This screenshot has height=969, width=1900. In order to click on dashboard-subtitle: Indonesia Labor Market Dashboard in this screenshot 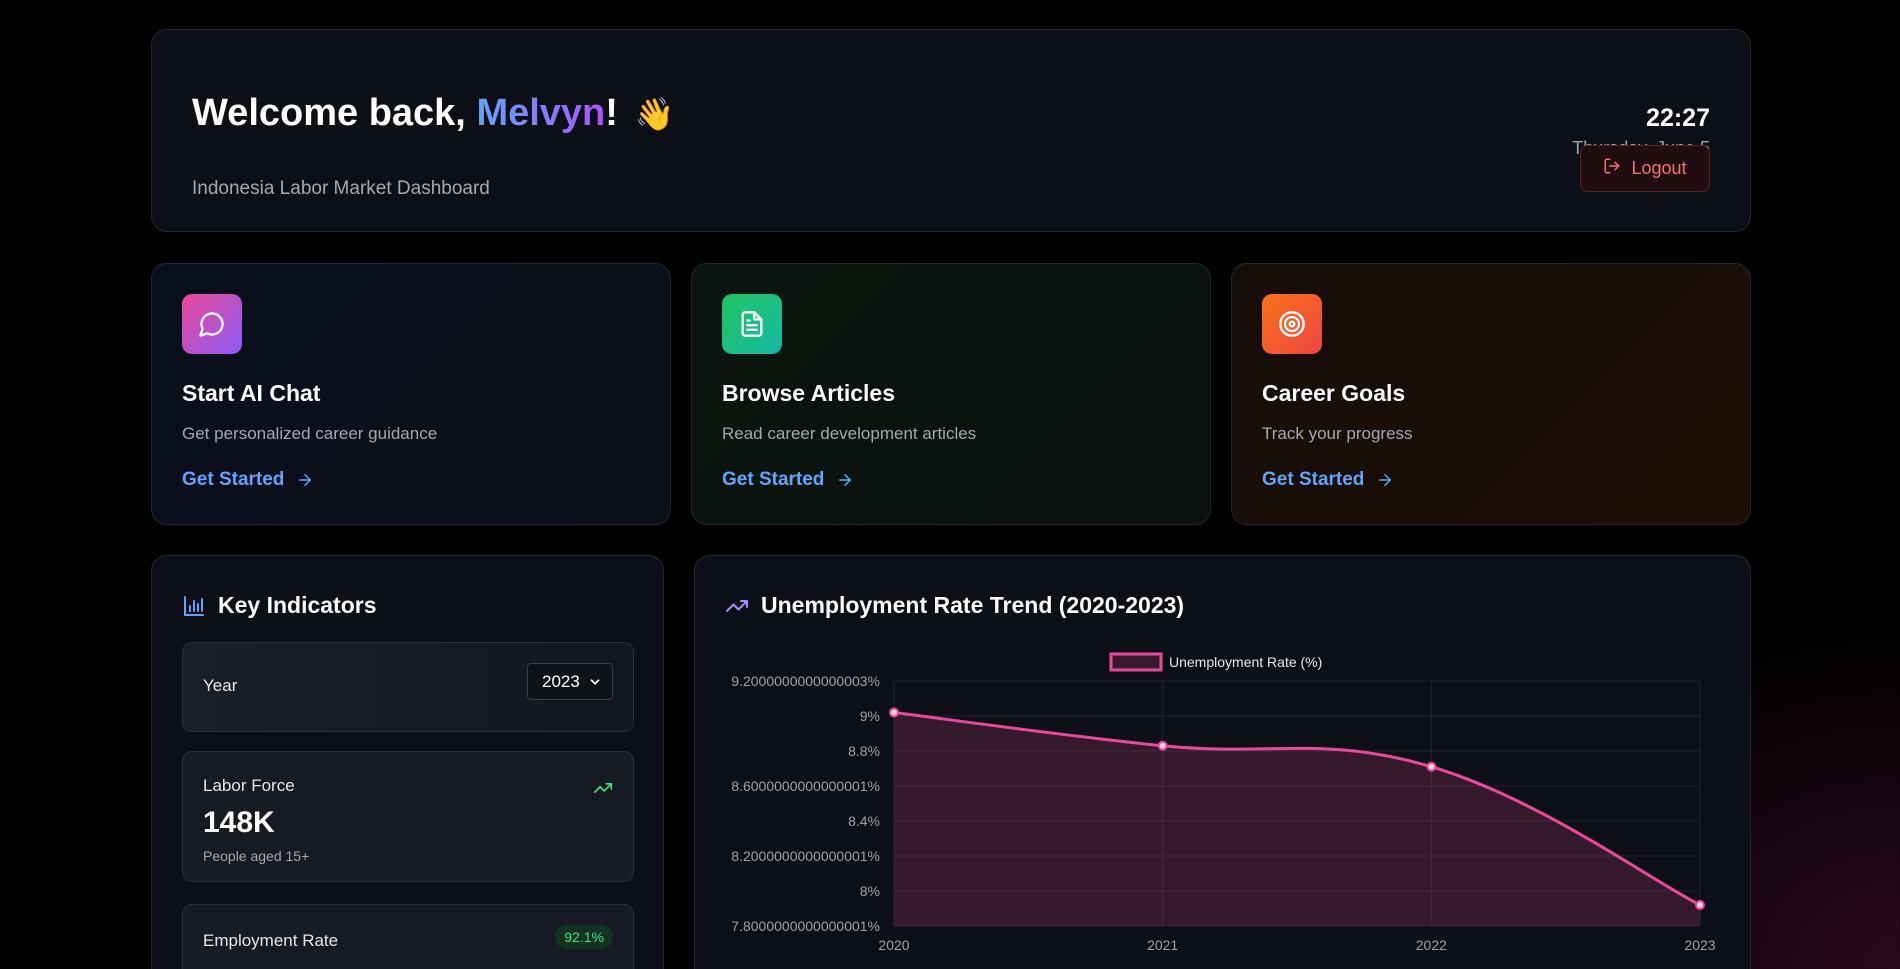, I will do `click(341, 188)`.